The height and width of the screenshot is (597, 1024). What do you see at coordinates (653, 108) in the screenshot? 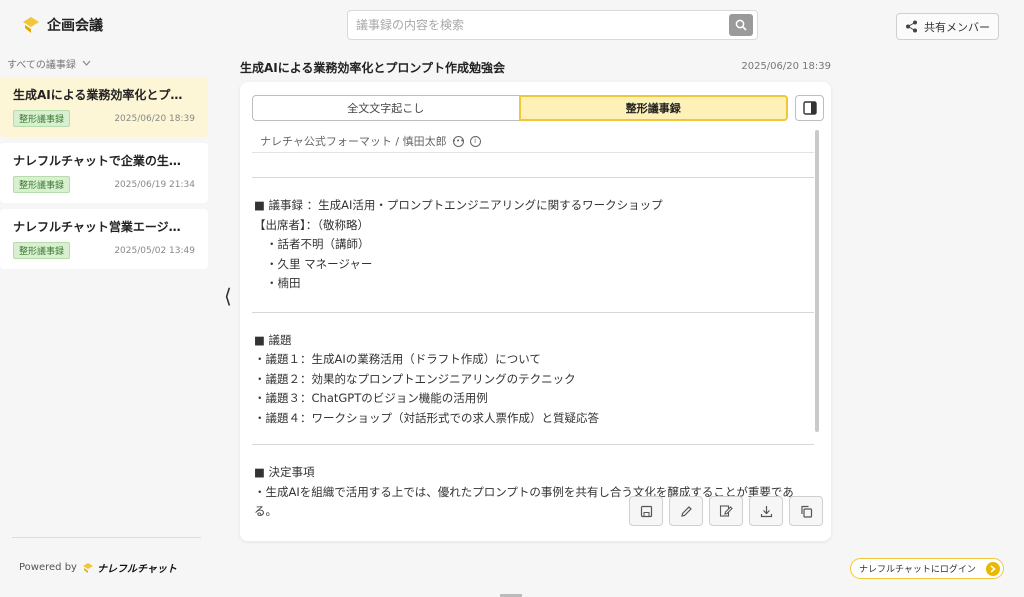
I see `tab-formatted: 整形議事録` at bounding box center [653, 108].